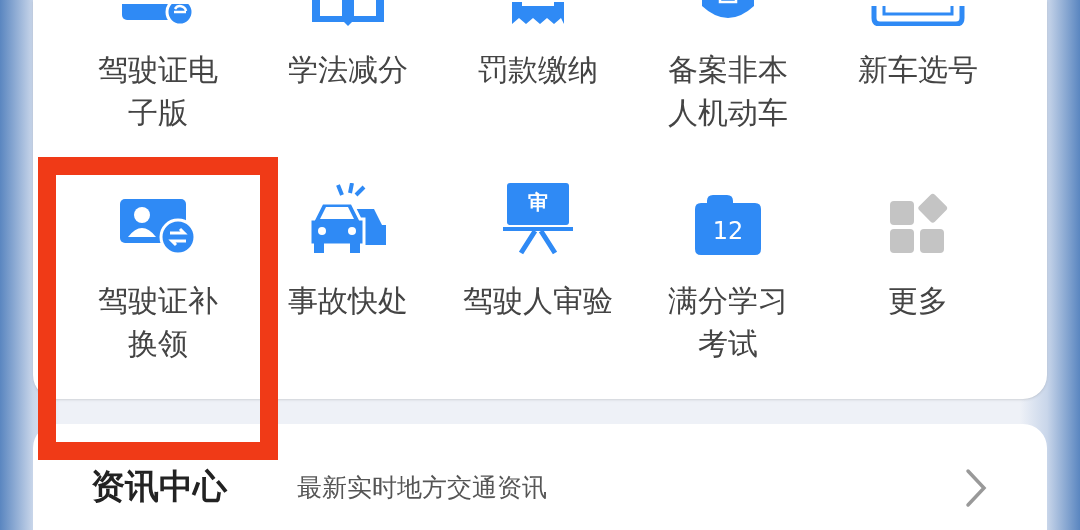 The height and width of the screenshot is (530, 1080). Describe the element at coordinates (538, 69) in the screenshot. I see `service-label: 罚款缴纳` at that location.